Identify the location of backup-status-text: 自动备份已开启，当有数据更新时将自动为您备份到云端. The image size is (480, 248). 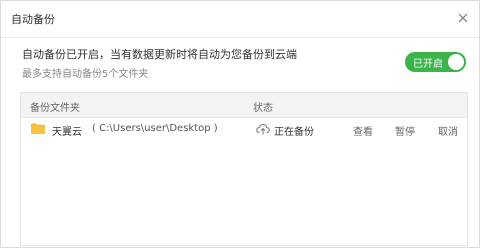
(159, 54).